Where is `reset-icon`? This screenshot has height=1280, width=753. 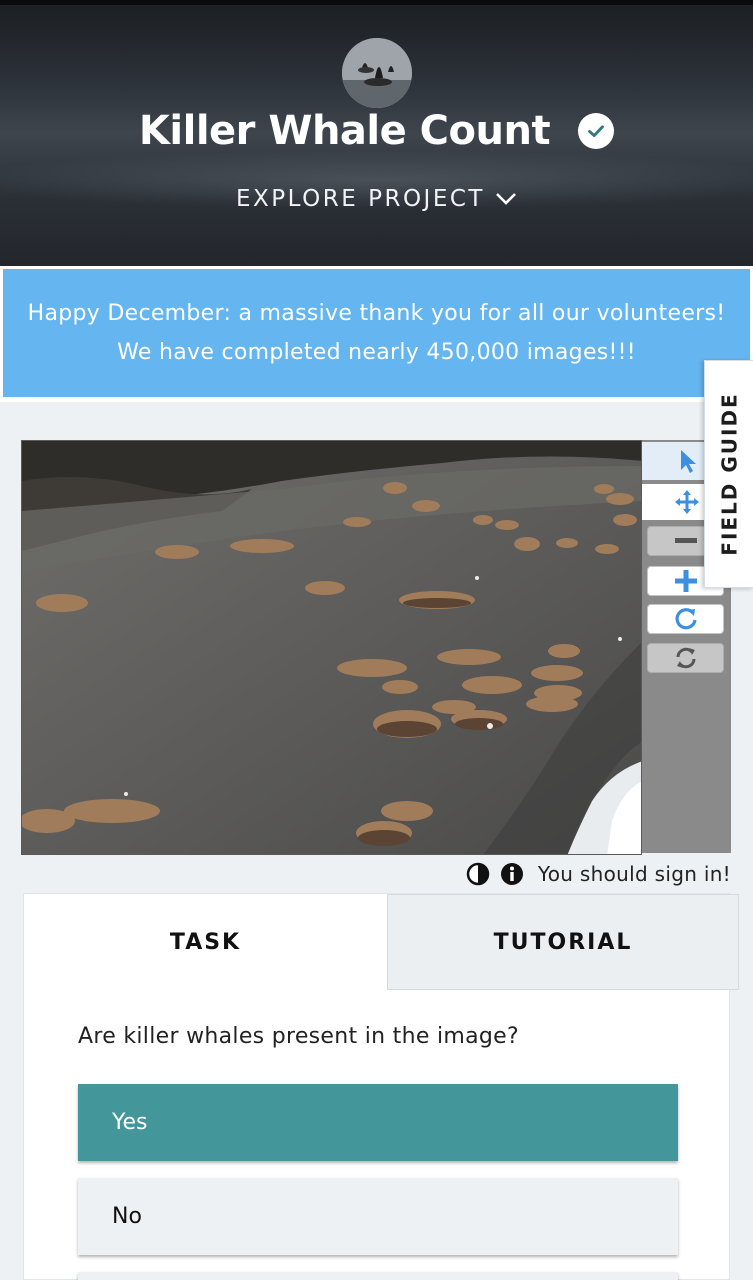 reset-icon is located at coordinates (685, 658).